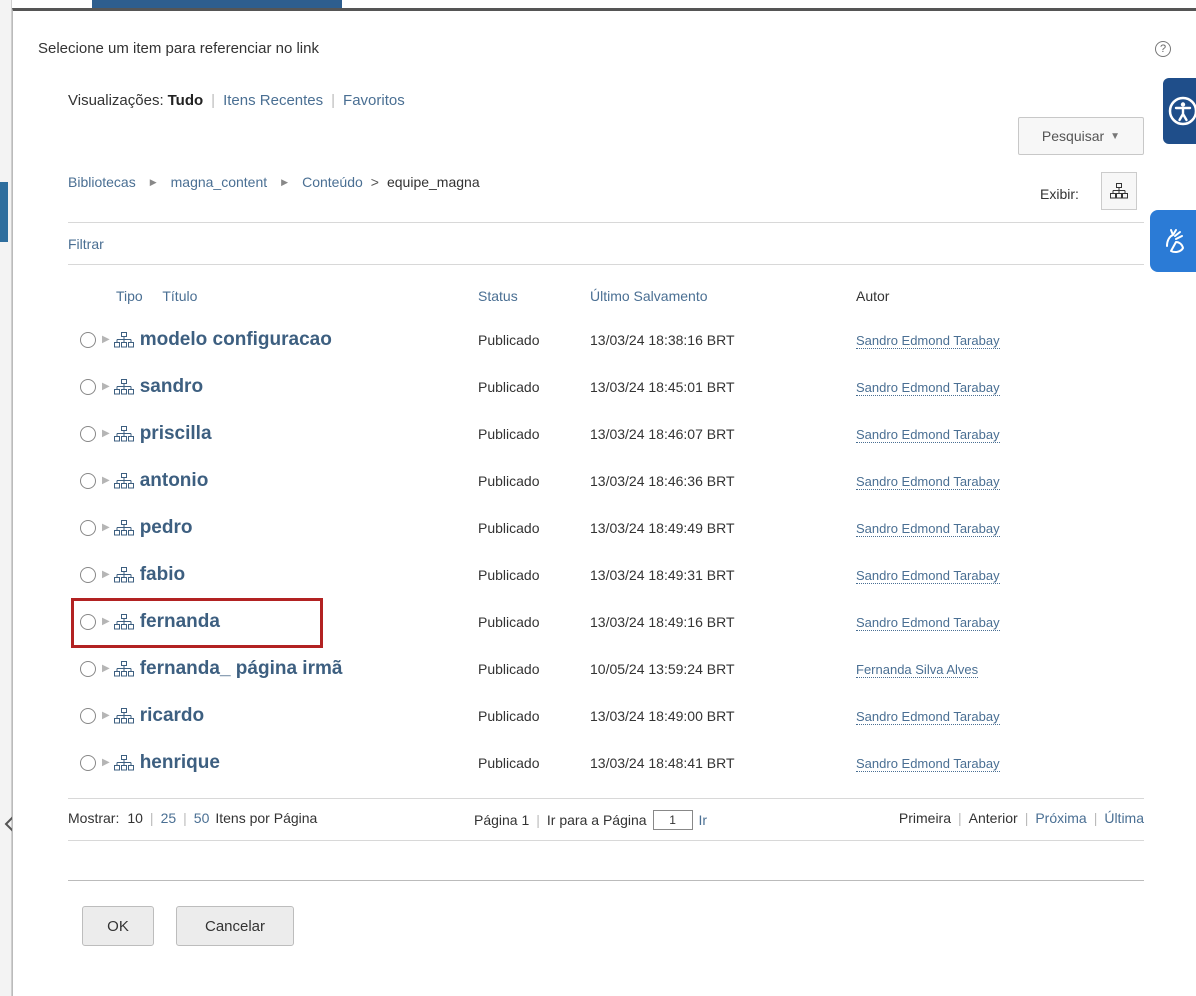  Describe the element at coordinates (166, 528) in the screenshot. I see `item-title-link: pedro` at that location.